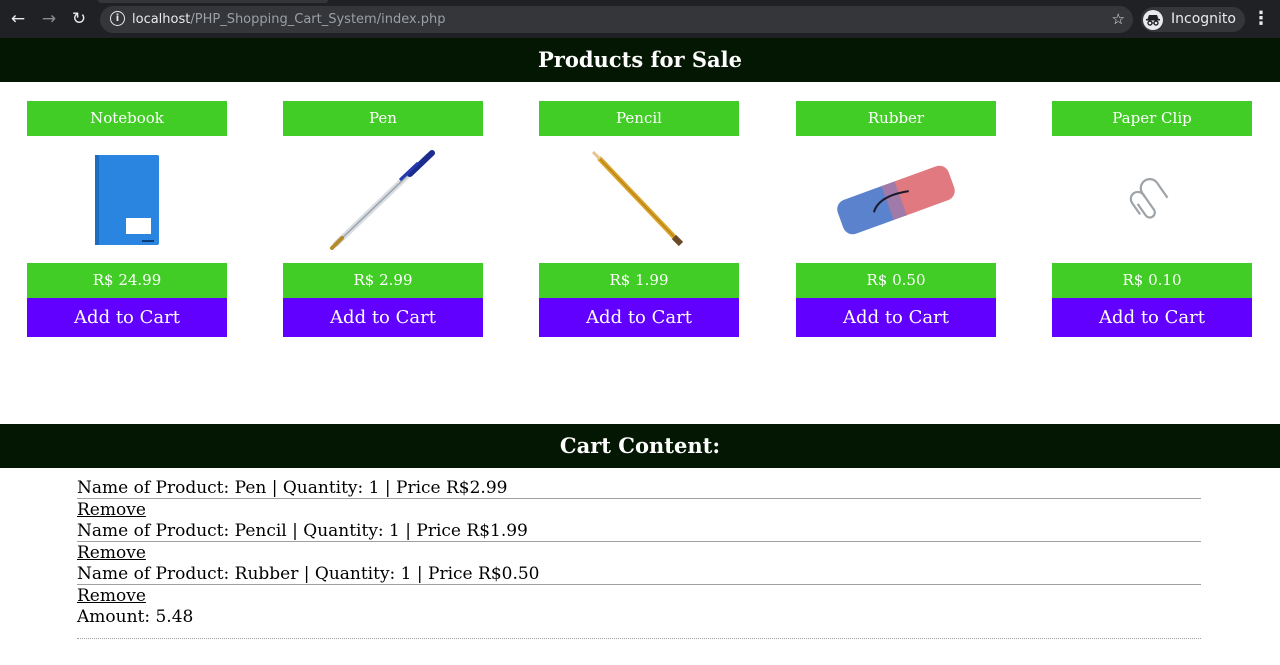 The width and height of the screenshot is (1280, 665). Describe the element at coordinates (383, 199) in the screenshot. I see `pen-image` at that location.